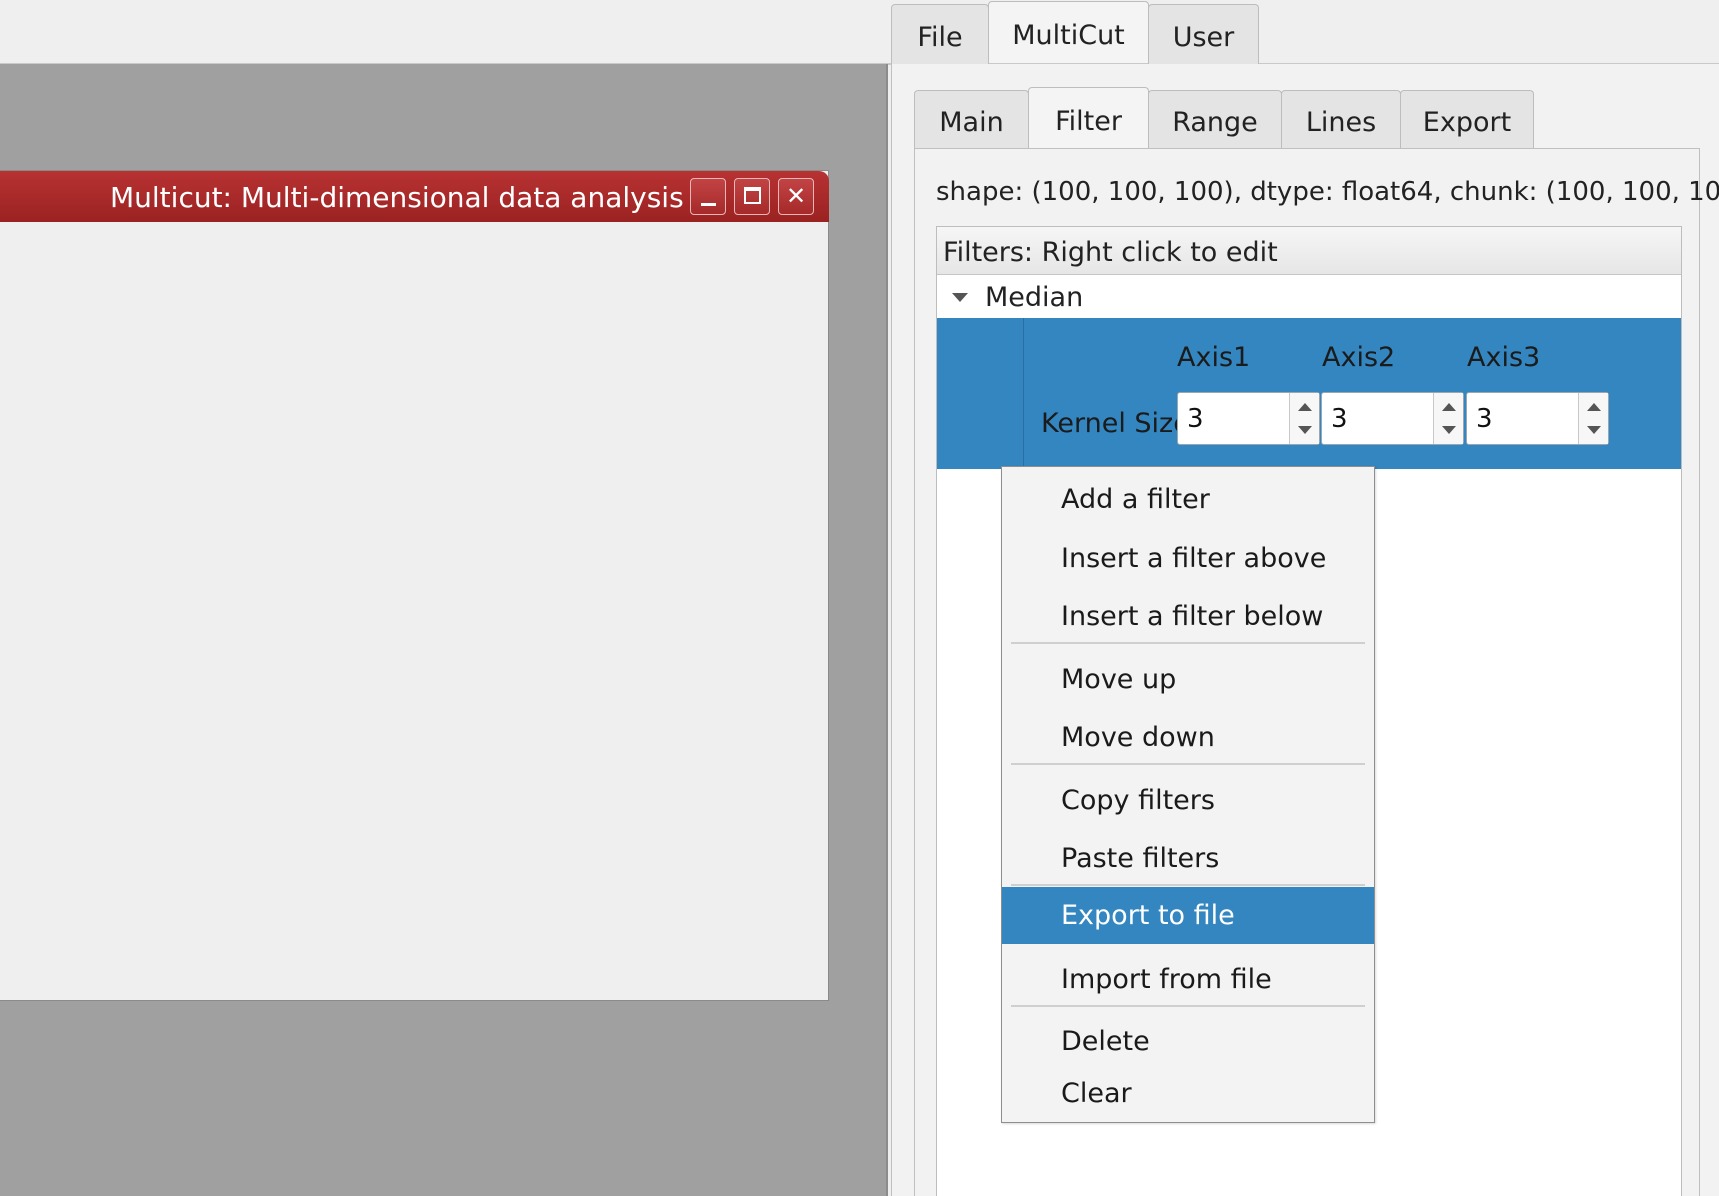  I want to click on tab-lines: Lines, so click(1341, 119).